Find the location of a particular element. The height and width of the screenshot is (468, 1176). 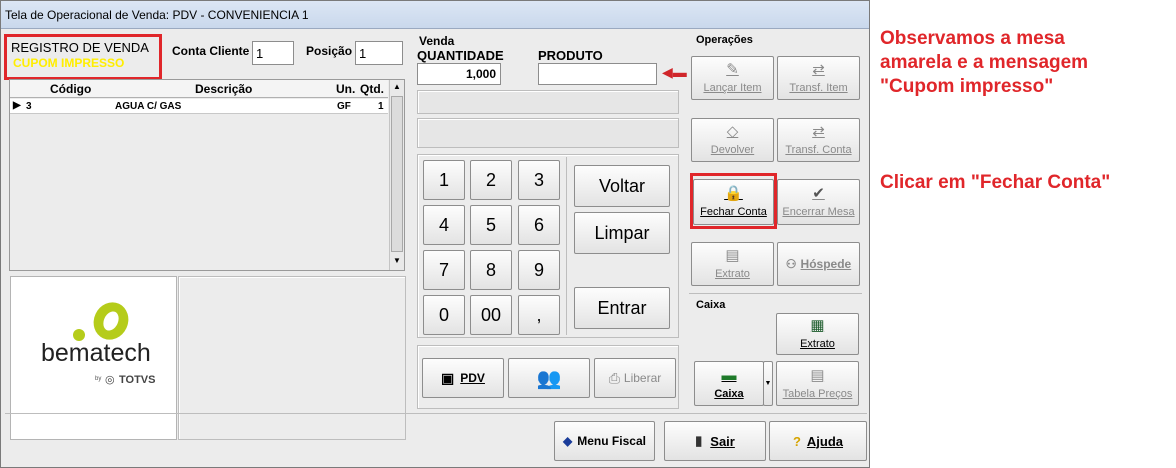

annotation-line-2: amarela e a mensagem is located at coordinates (984, 62).